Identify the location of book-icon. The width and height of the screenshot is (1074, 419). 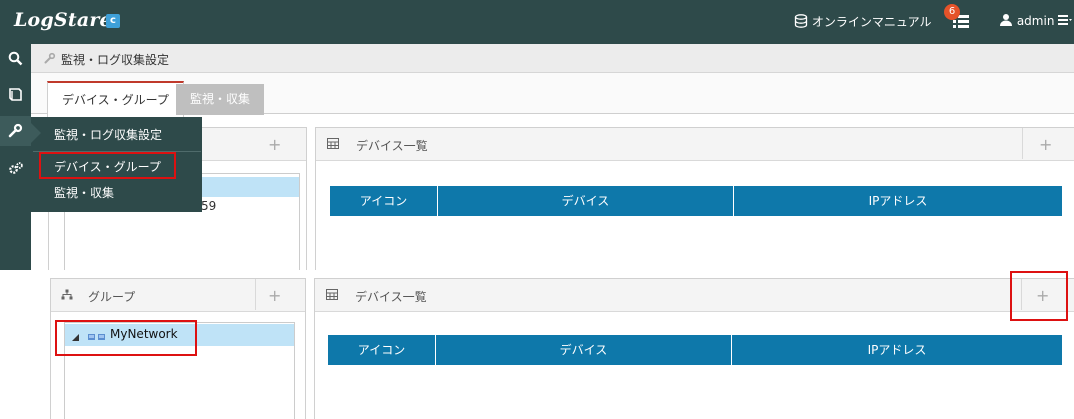
(15, 94).